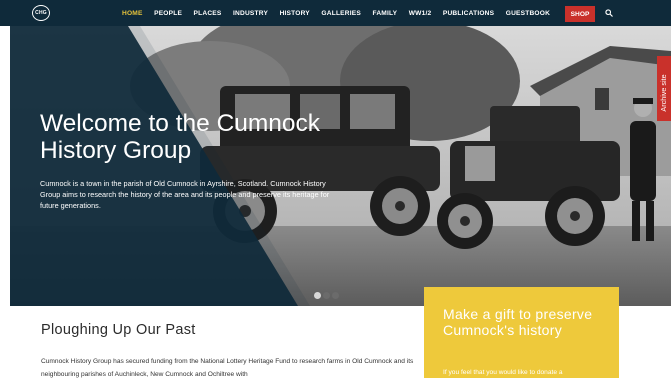  I want to click on hero-title: Welcome to the Cumnock History Group, so click(180, 137).